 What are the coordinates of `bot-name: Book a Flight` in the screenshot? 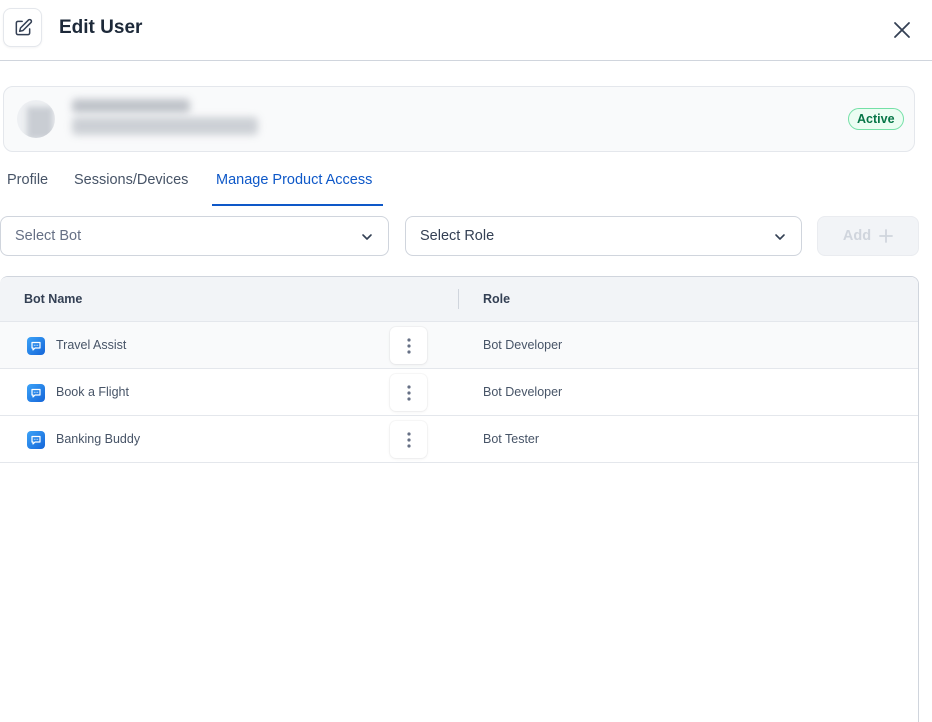 It's located at (92, 392).